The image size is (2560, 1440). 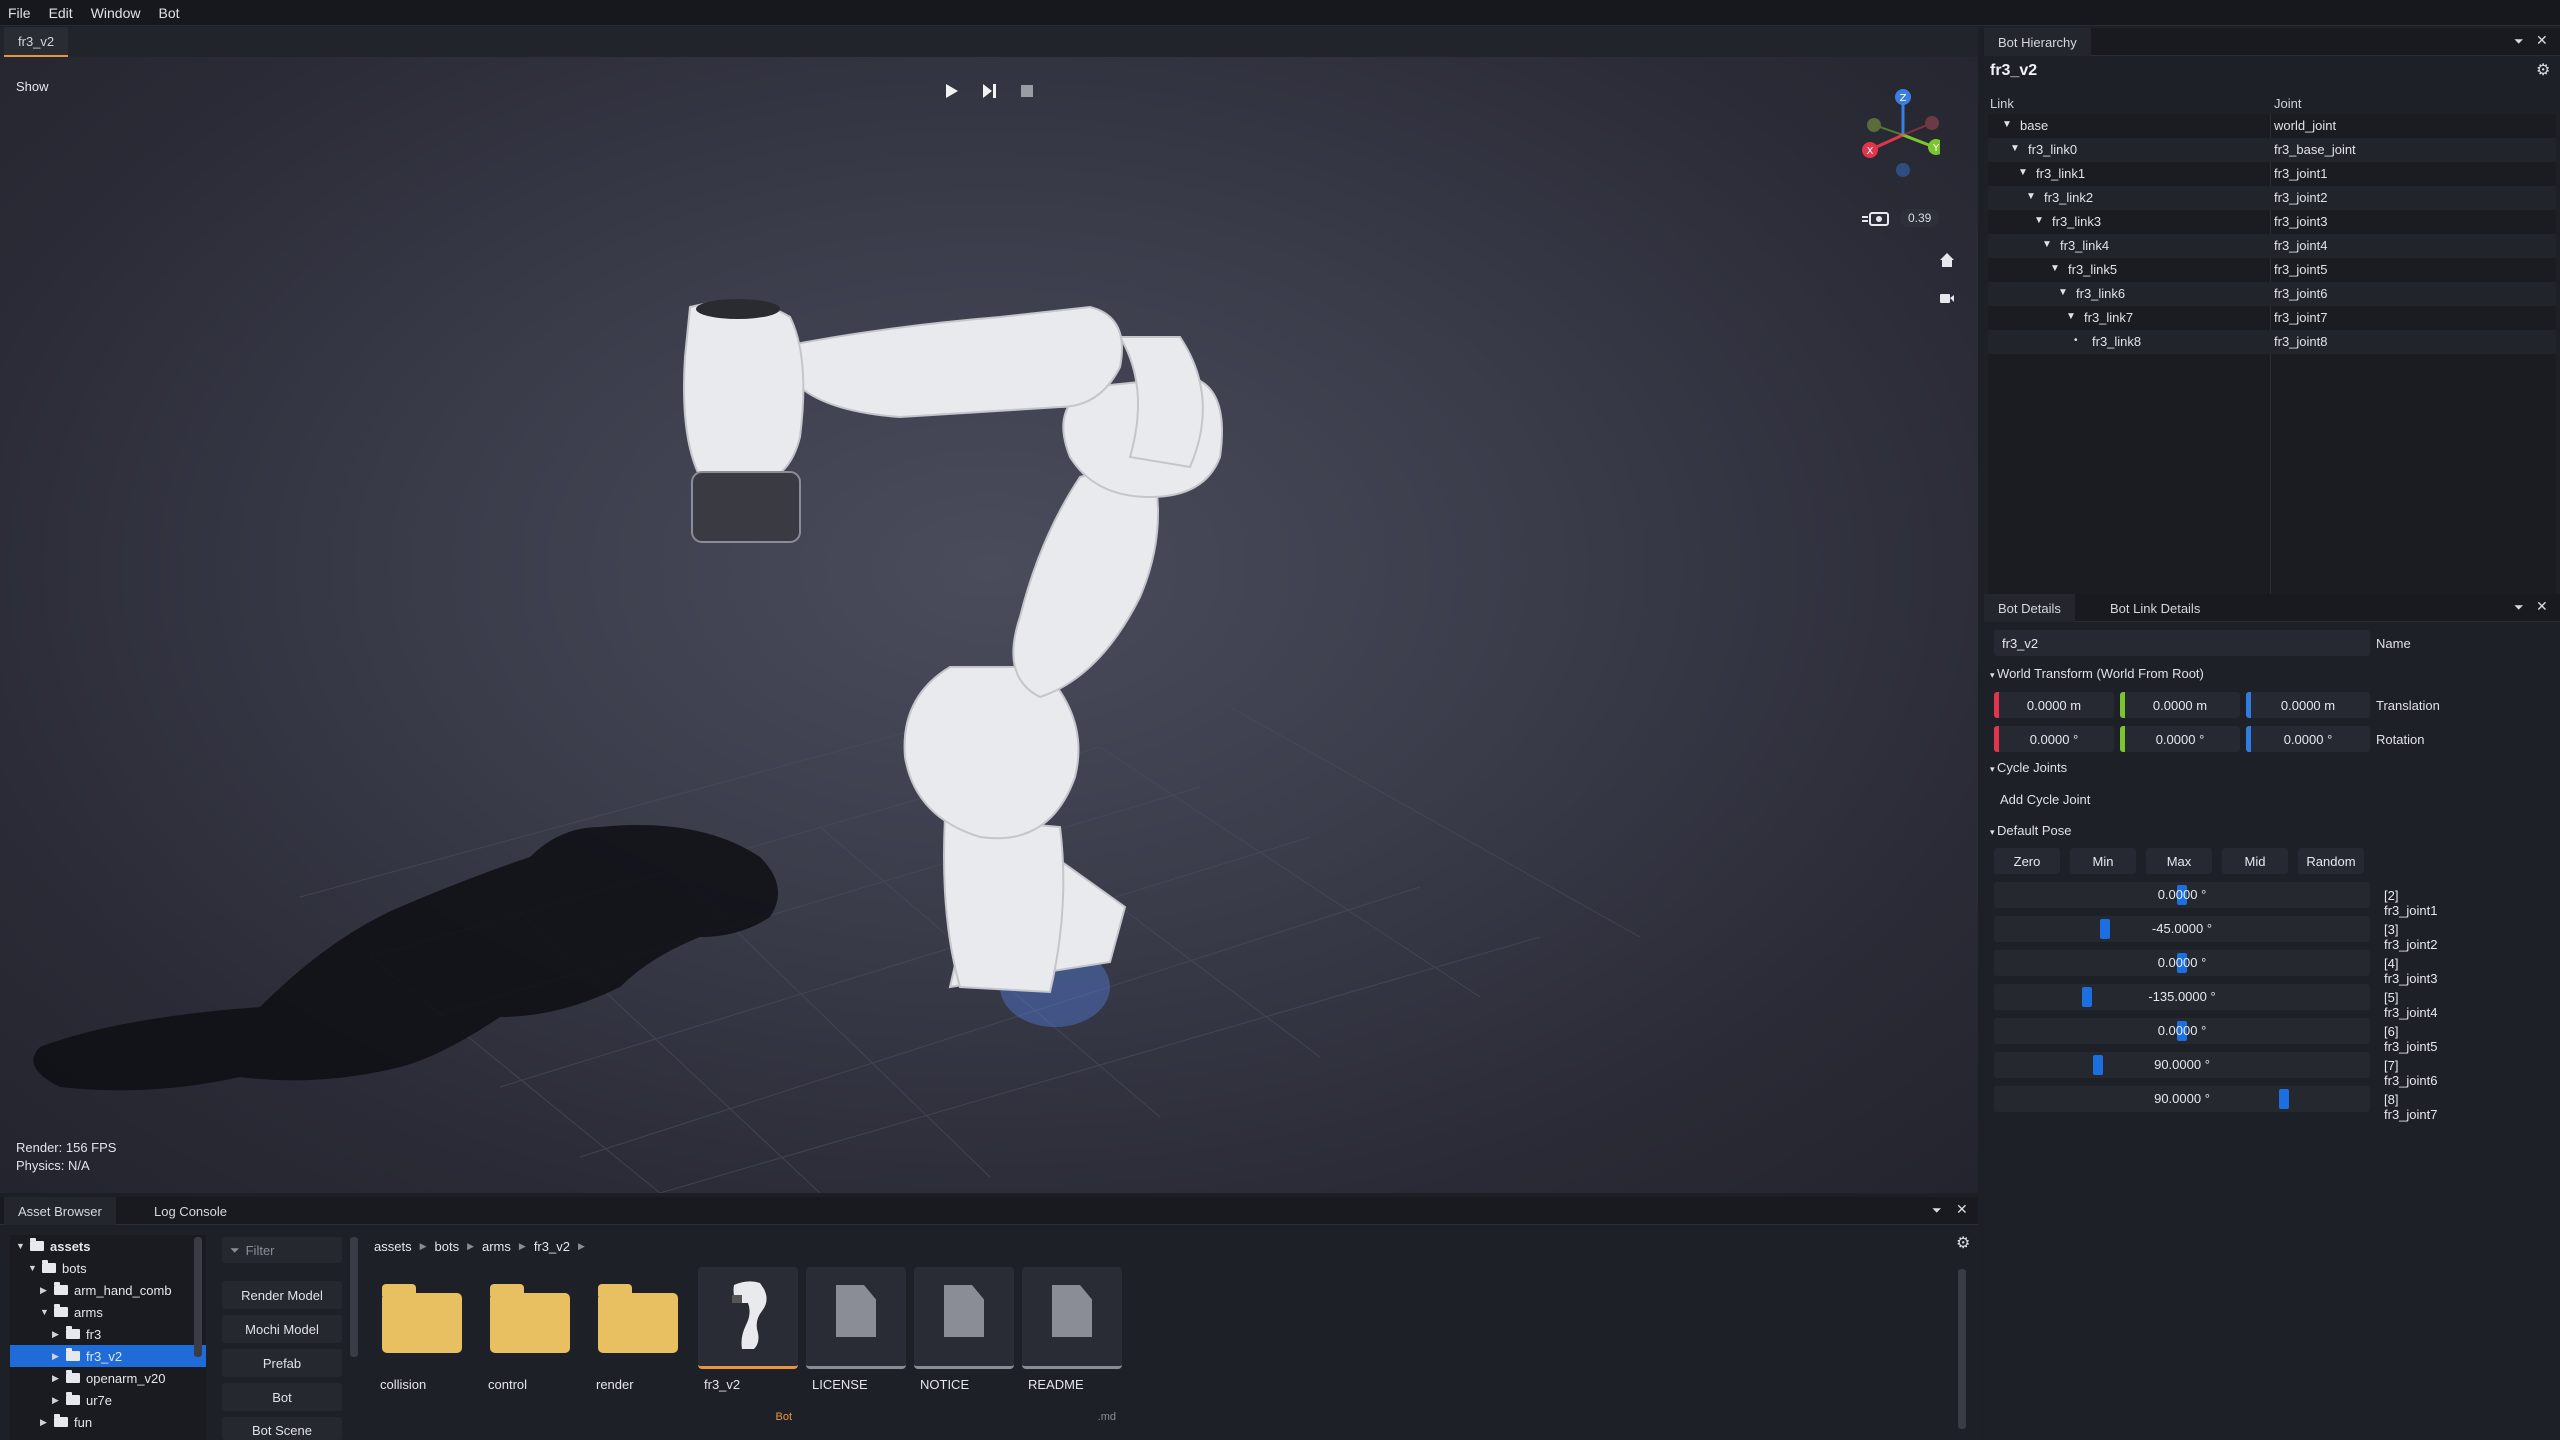 What do you see at coordinates (2054, 705) in the screenshot?
I see `translation-x: 0.0000 m` at bounding box center [2054, 705].